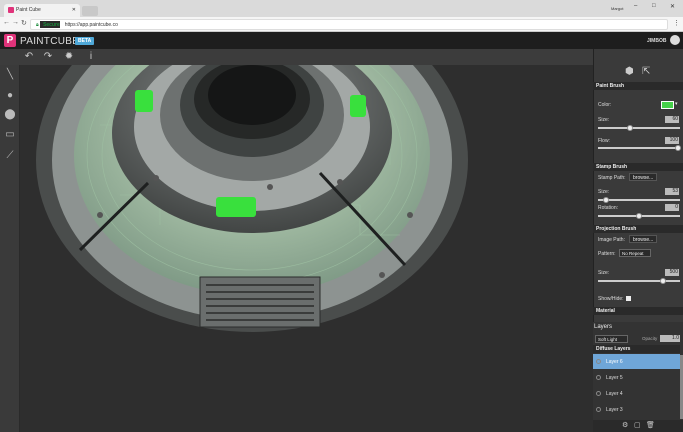  I want to click on layer-item: Layer 3, so click(636, 409).